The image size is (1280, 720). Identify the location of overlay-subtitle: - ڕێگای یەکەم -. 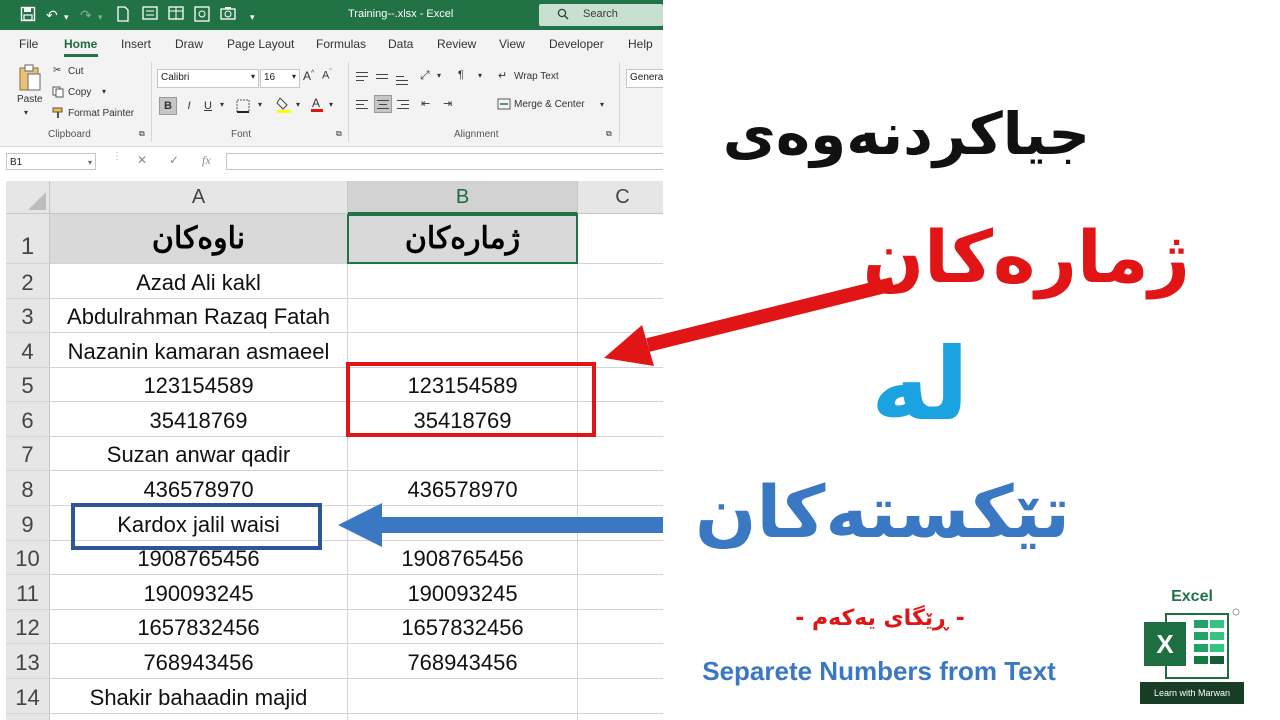
(880, 618).